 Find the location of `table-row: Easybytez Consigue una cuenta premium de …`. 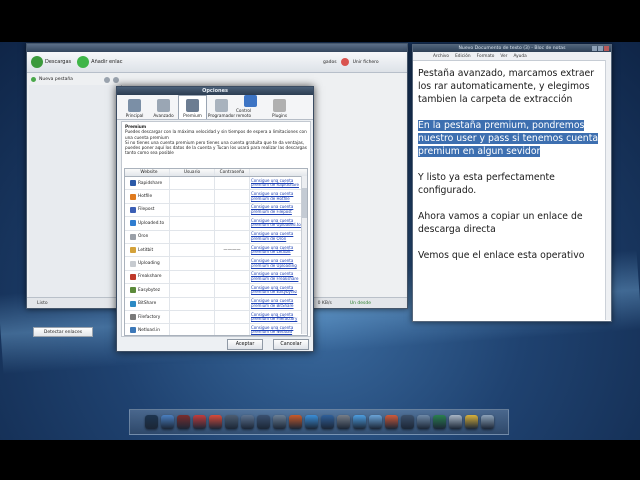

table-row: Easybytez Consigue una cuenta premium de … is located at coordinates (216, 291).